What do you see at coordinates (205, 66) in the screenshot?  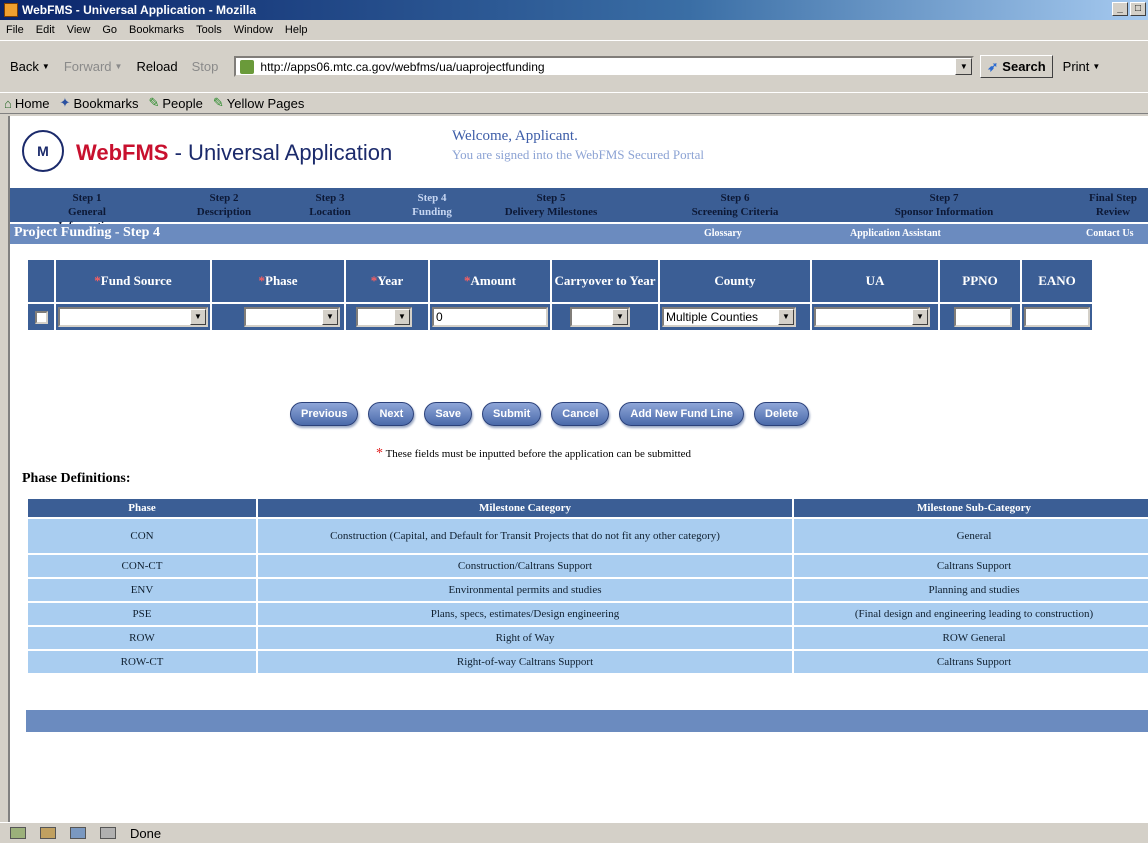 I see `stop-button: Stop` at bounding box center [205, 66].